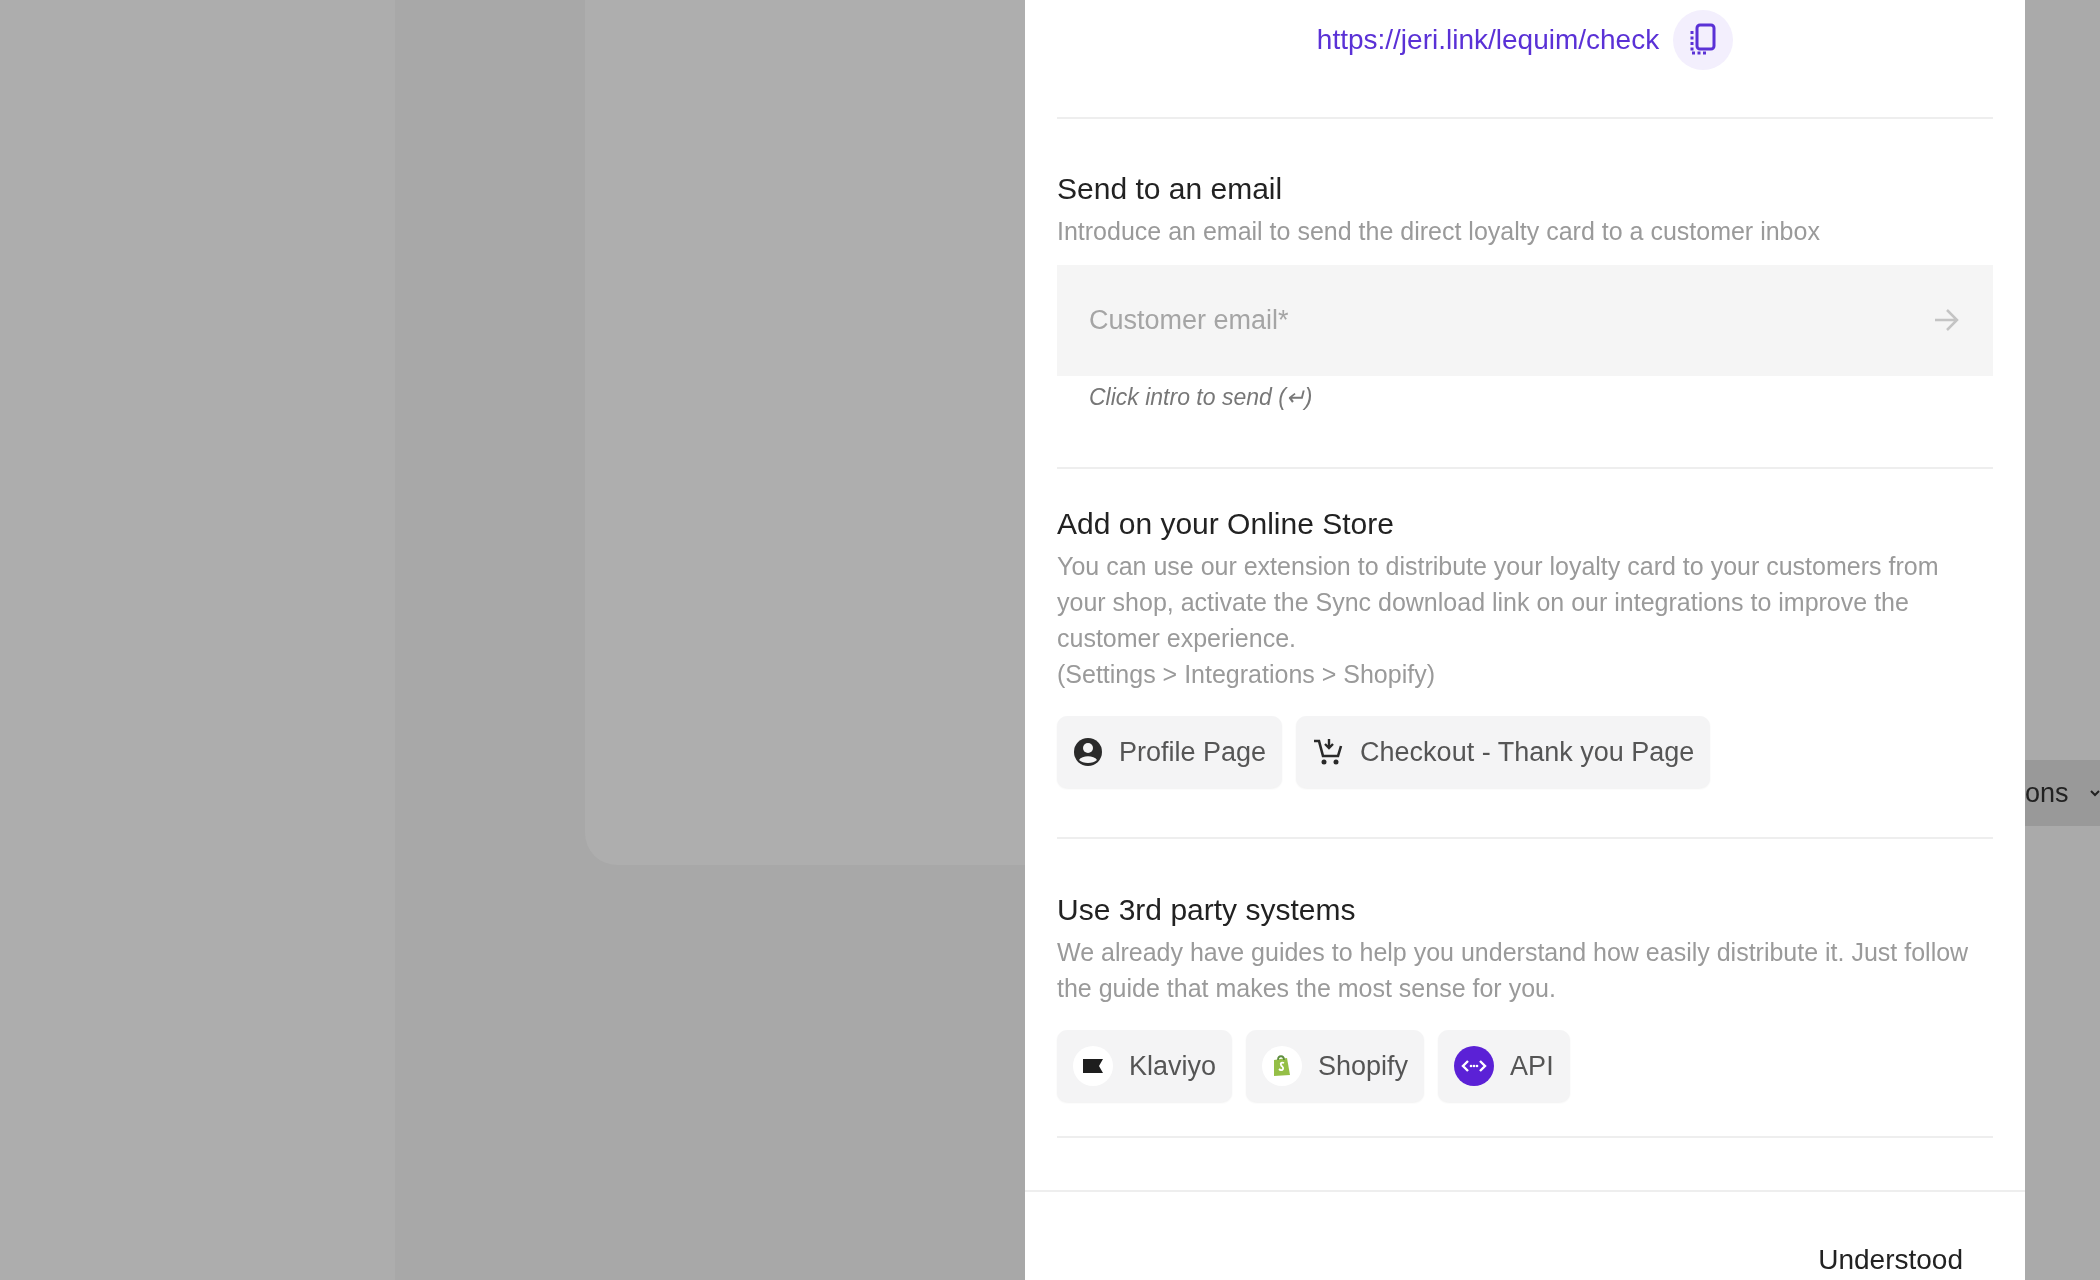 The width and height of the screenshot is (2100, 1280). Describe the element at coordinates (1525, 320) in the screenshot. I see `email-field: Customer email*` at that location.